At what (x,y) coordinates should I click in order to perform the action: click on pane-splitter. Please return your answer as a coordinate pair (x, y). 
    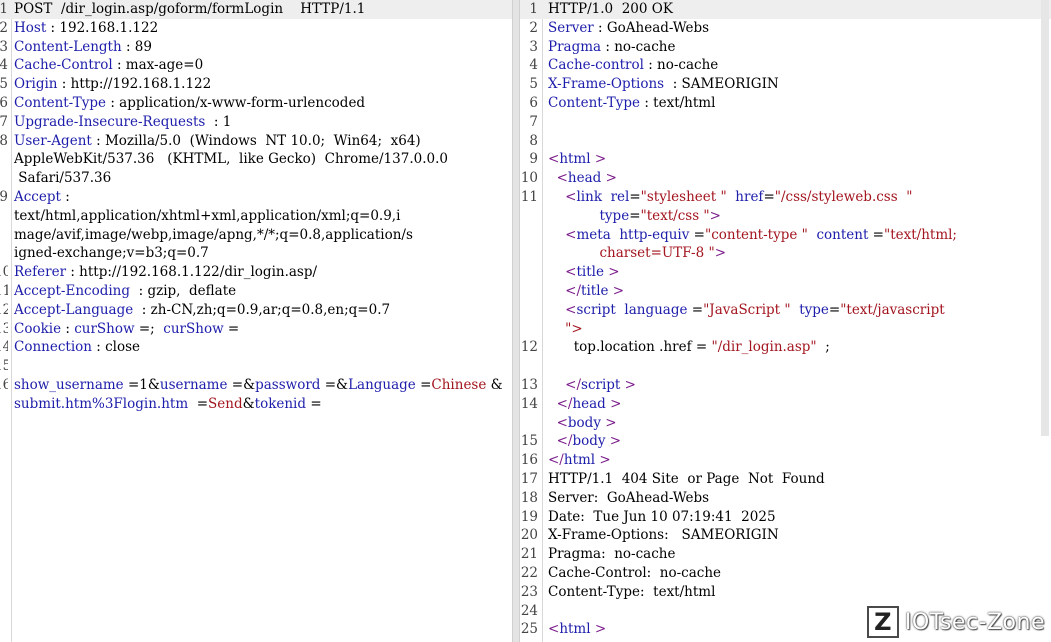
    Looking at the image, I should click on (516, 321).